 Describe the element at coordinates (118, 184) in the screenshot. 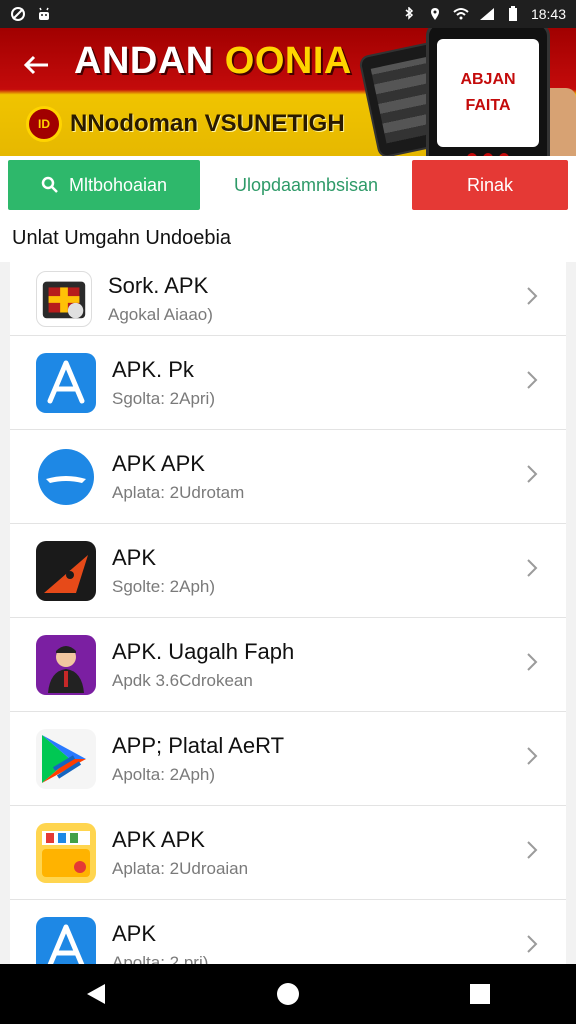

I see `search-tab-label: Mltbohoaian` at that location.